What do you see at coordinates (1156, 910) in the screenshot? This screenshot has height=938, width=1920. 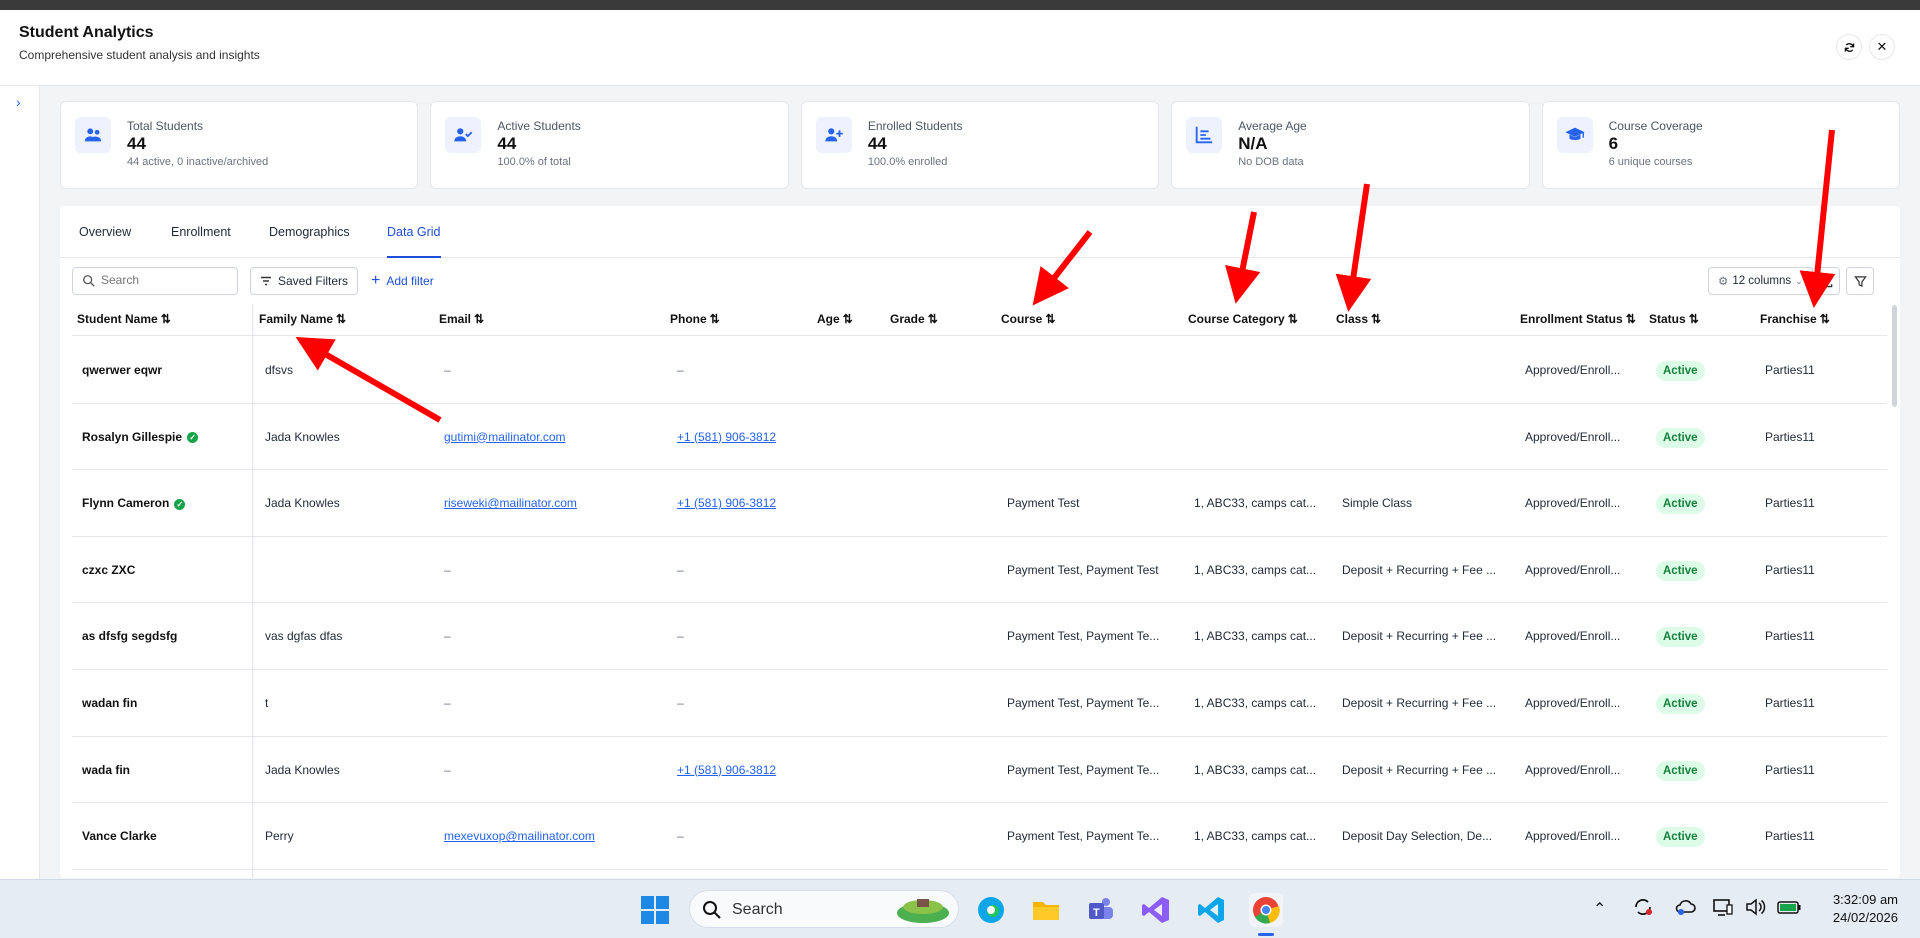 I see `visual-studio-icon` at bounding box center [1156, 910].